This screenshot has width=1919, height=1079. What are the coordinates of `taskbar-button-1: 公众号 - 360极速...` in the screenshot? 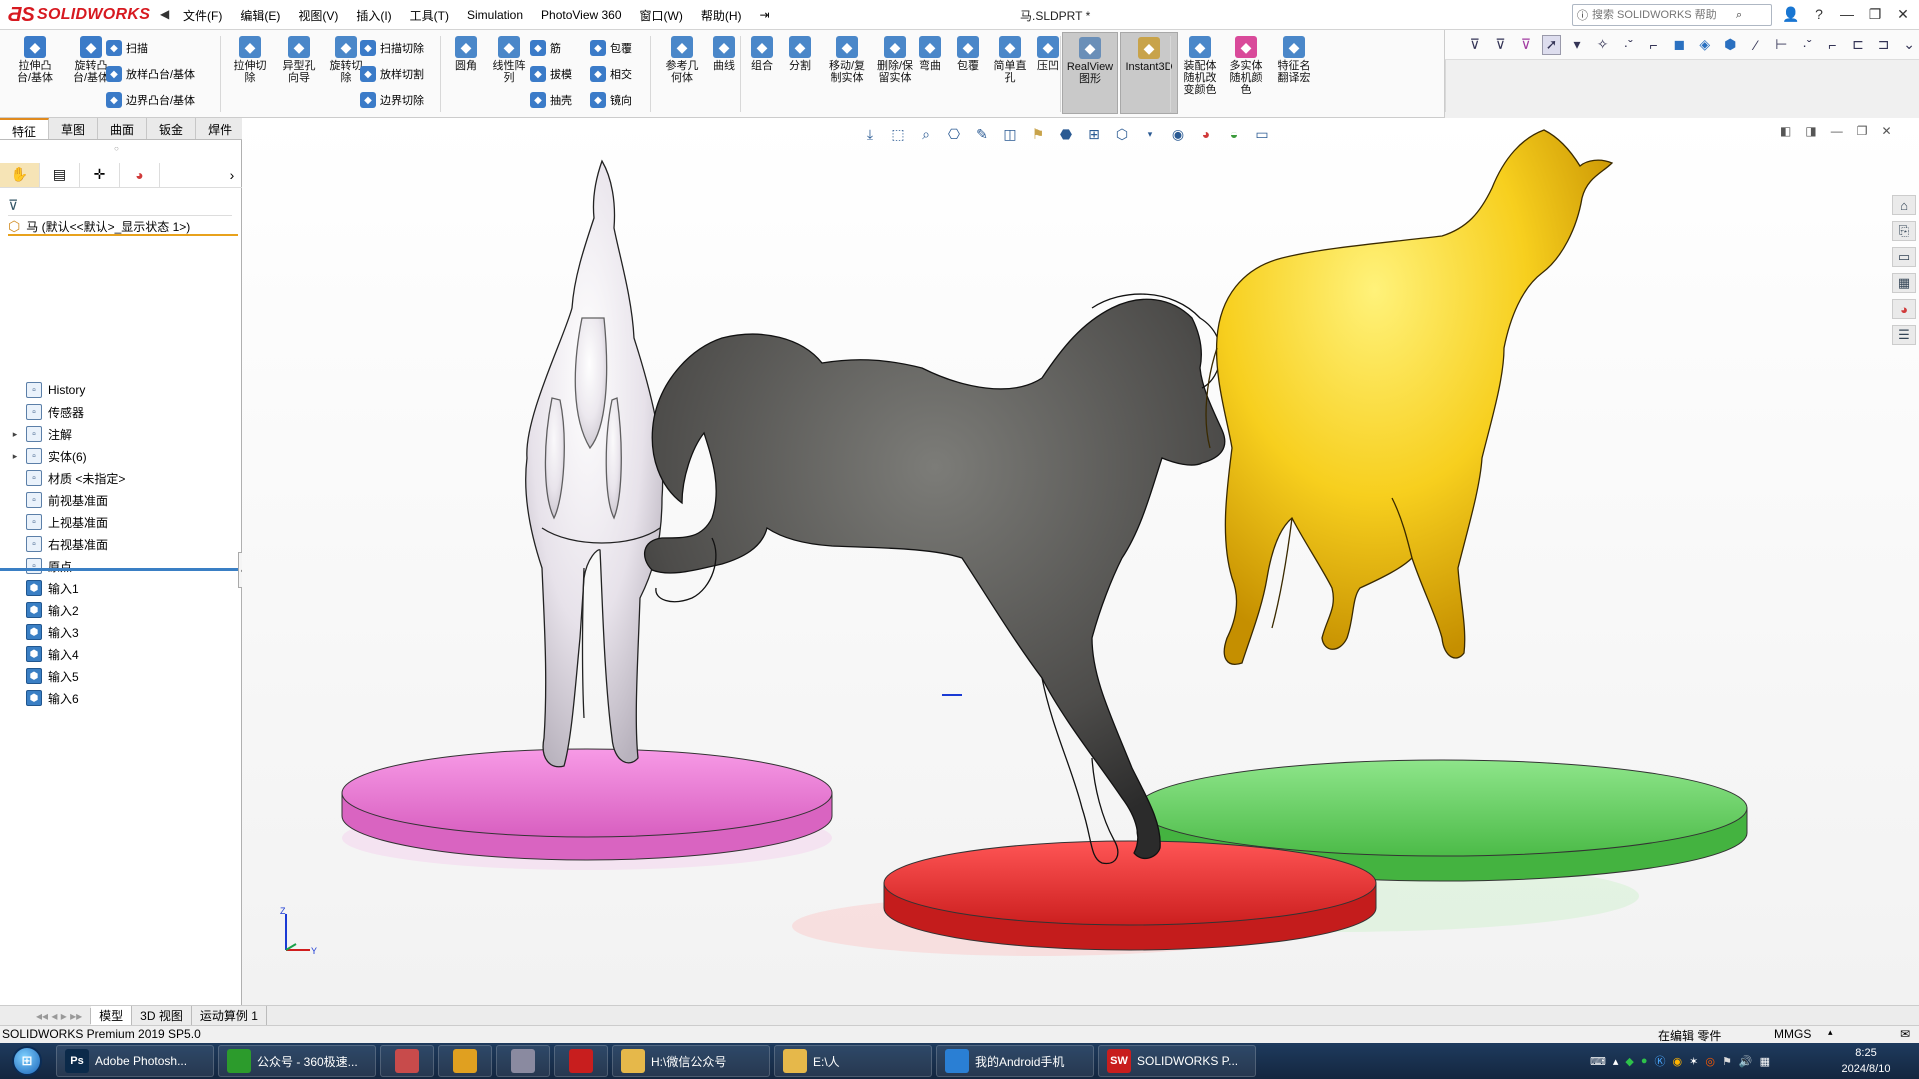 It's located at (297, 1061).